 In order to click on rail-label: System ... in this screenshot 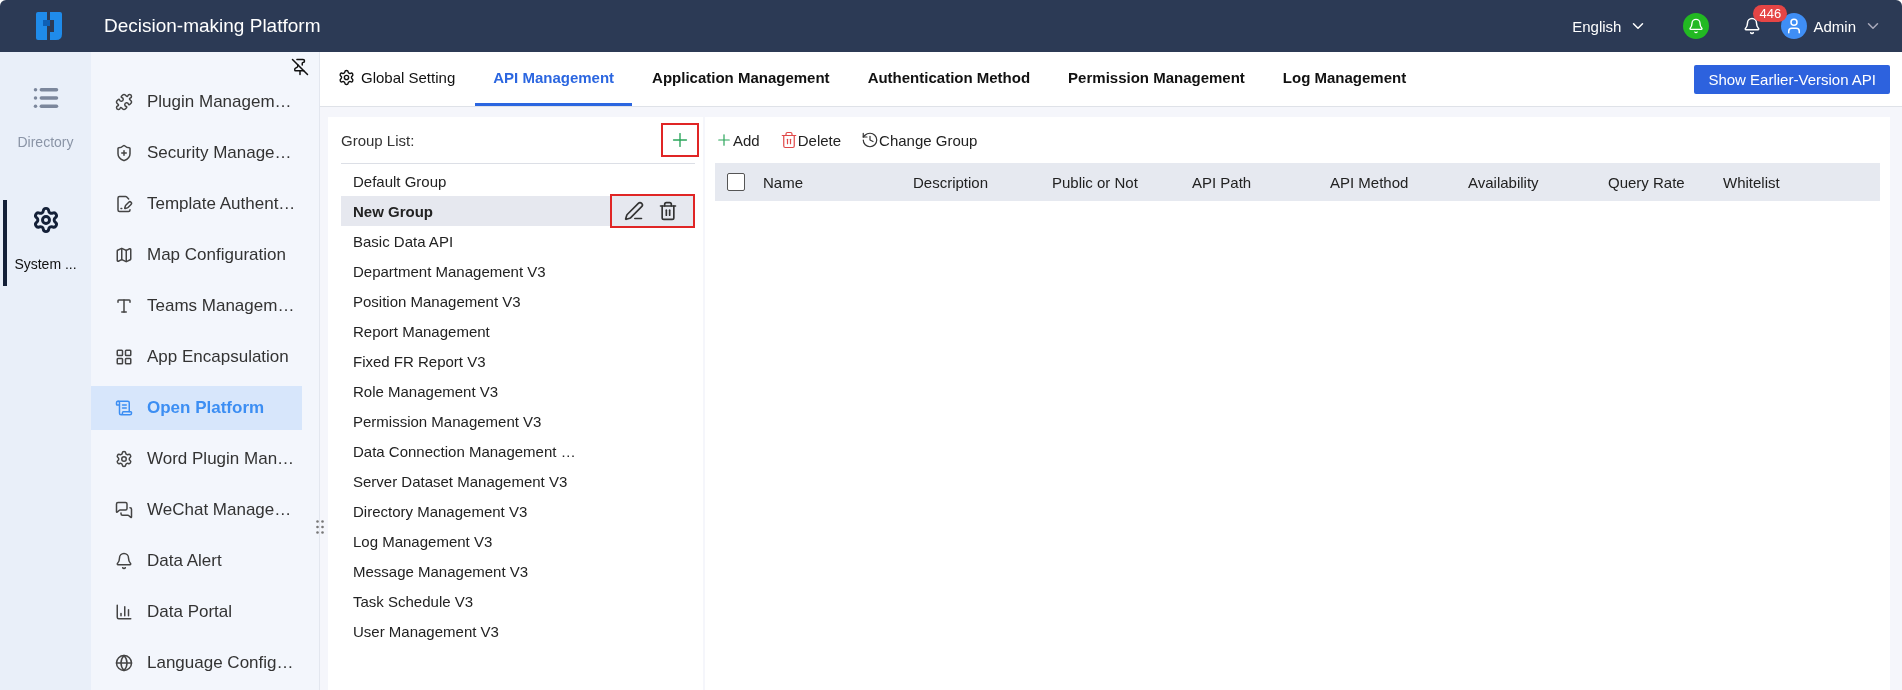, I will do `click(45, 264)`.